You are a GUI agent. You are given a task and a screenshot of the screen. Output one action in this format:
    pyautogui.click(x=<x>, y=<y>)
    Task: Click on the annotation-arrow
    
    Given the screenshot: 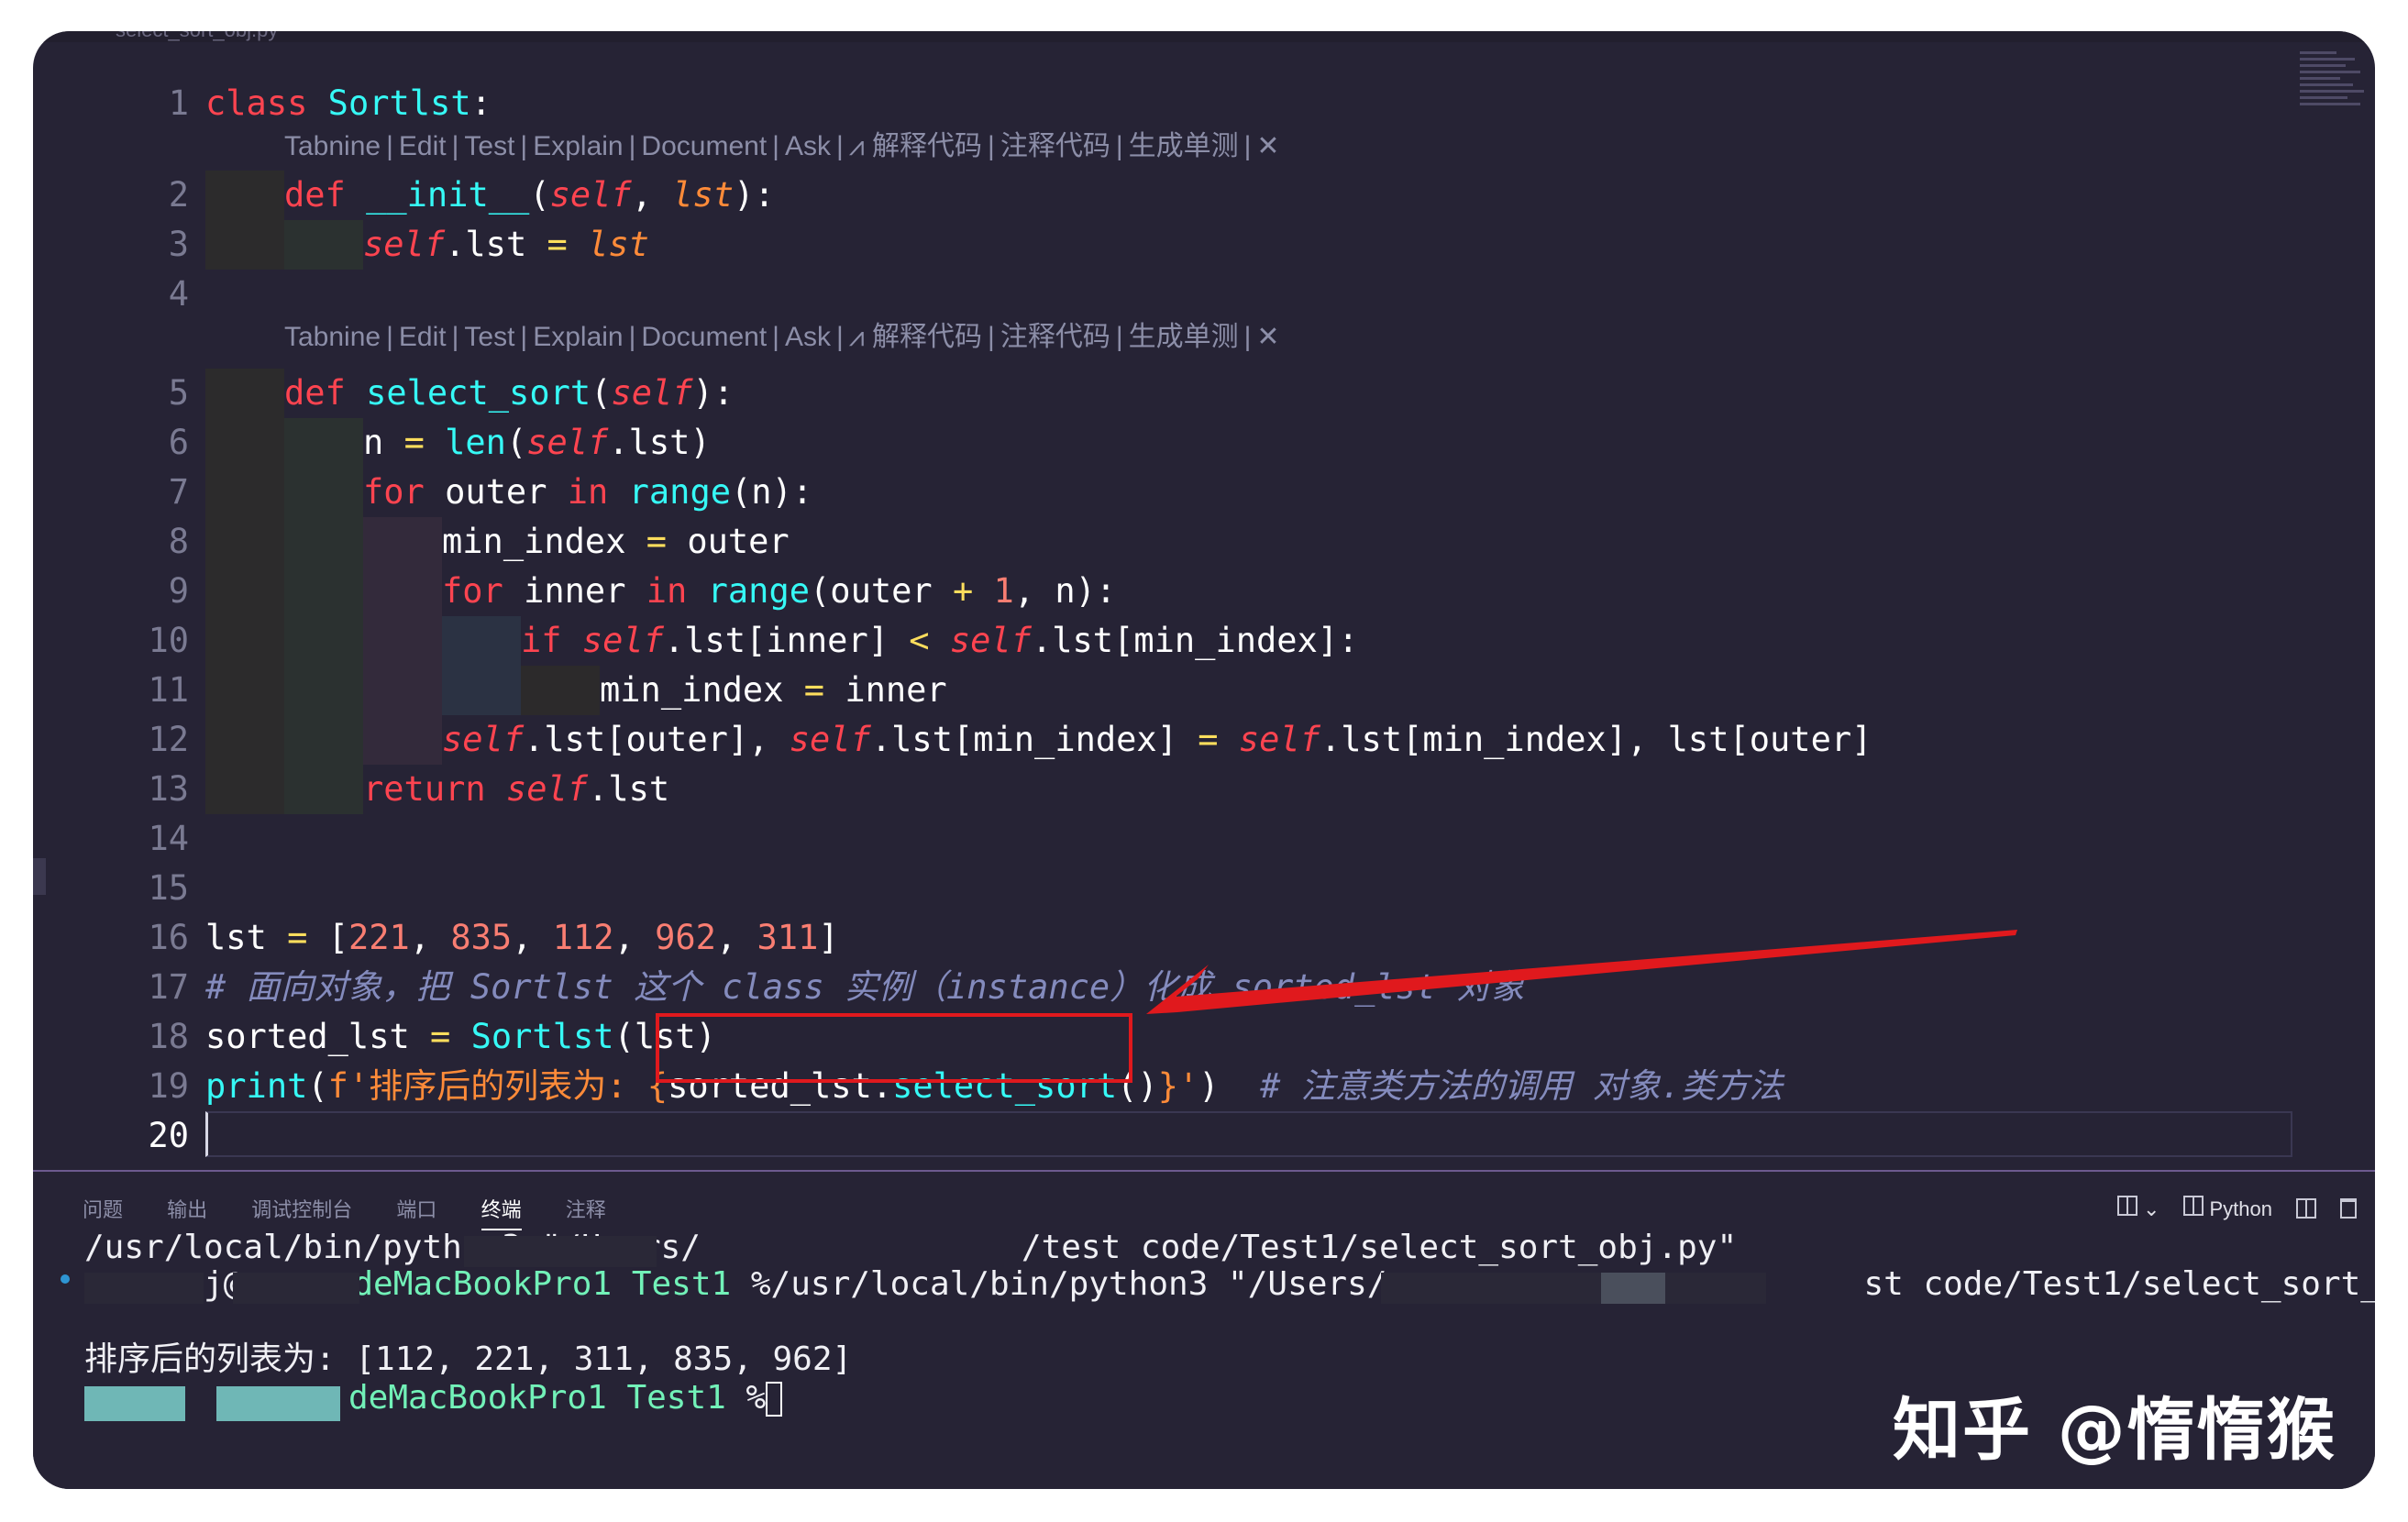 What is the action you would take?
    pyautogui.click(x=1581, y=972)
    